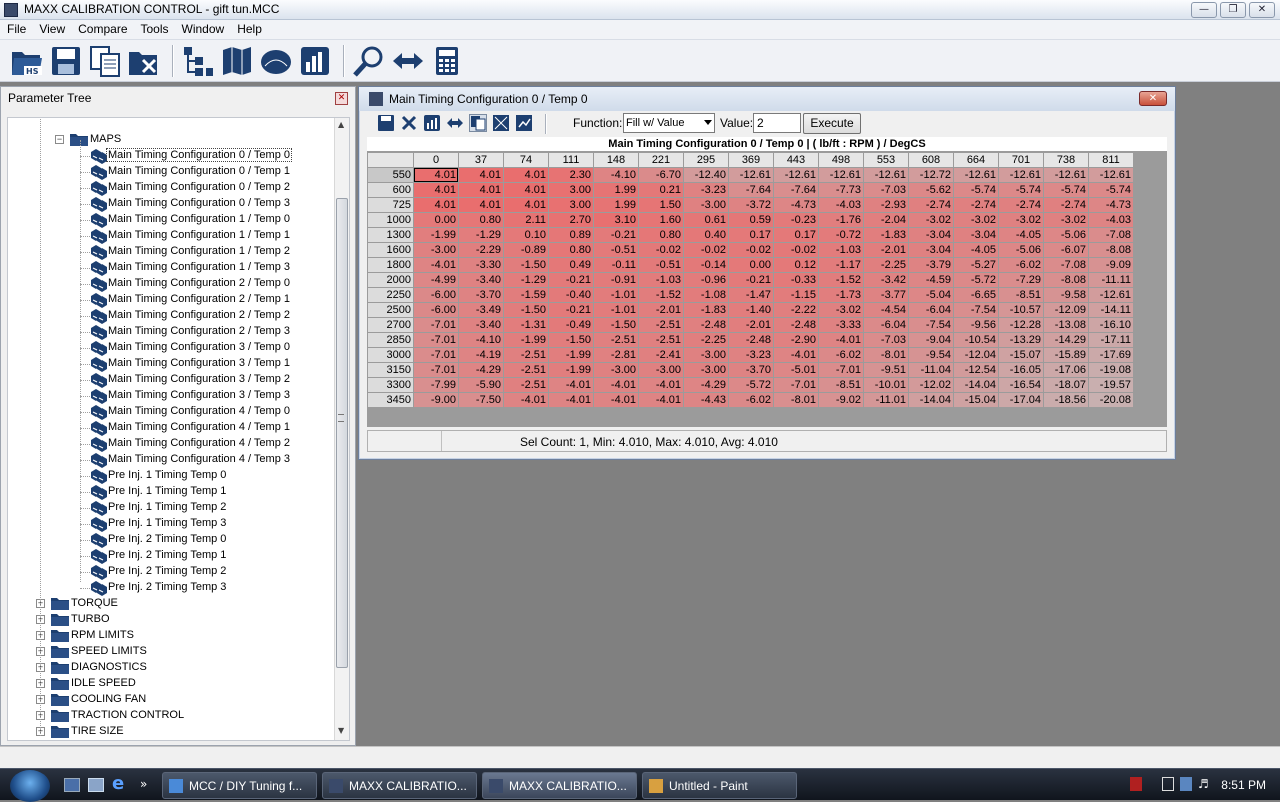 The width and height of the screenshot is (1280, 802). What do you see at coordinates (571, 310) in the screenshot?
I see `map-cell: -0.21` at bounding box center [571, 310].